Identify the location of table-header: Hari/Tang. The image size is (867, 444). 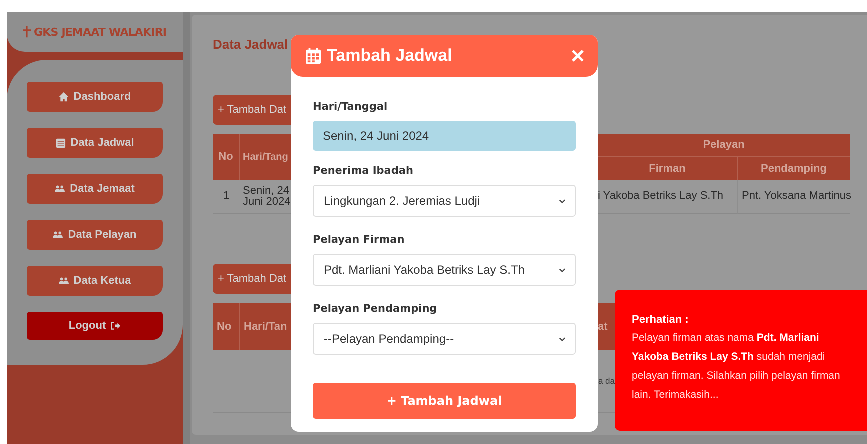
(265, 157).